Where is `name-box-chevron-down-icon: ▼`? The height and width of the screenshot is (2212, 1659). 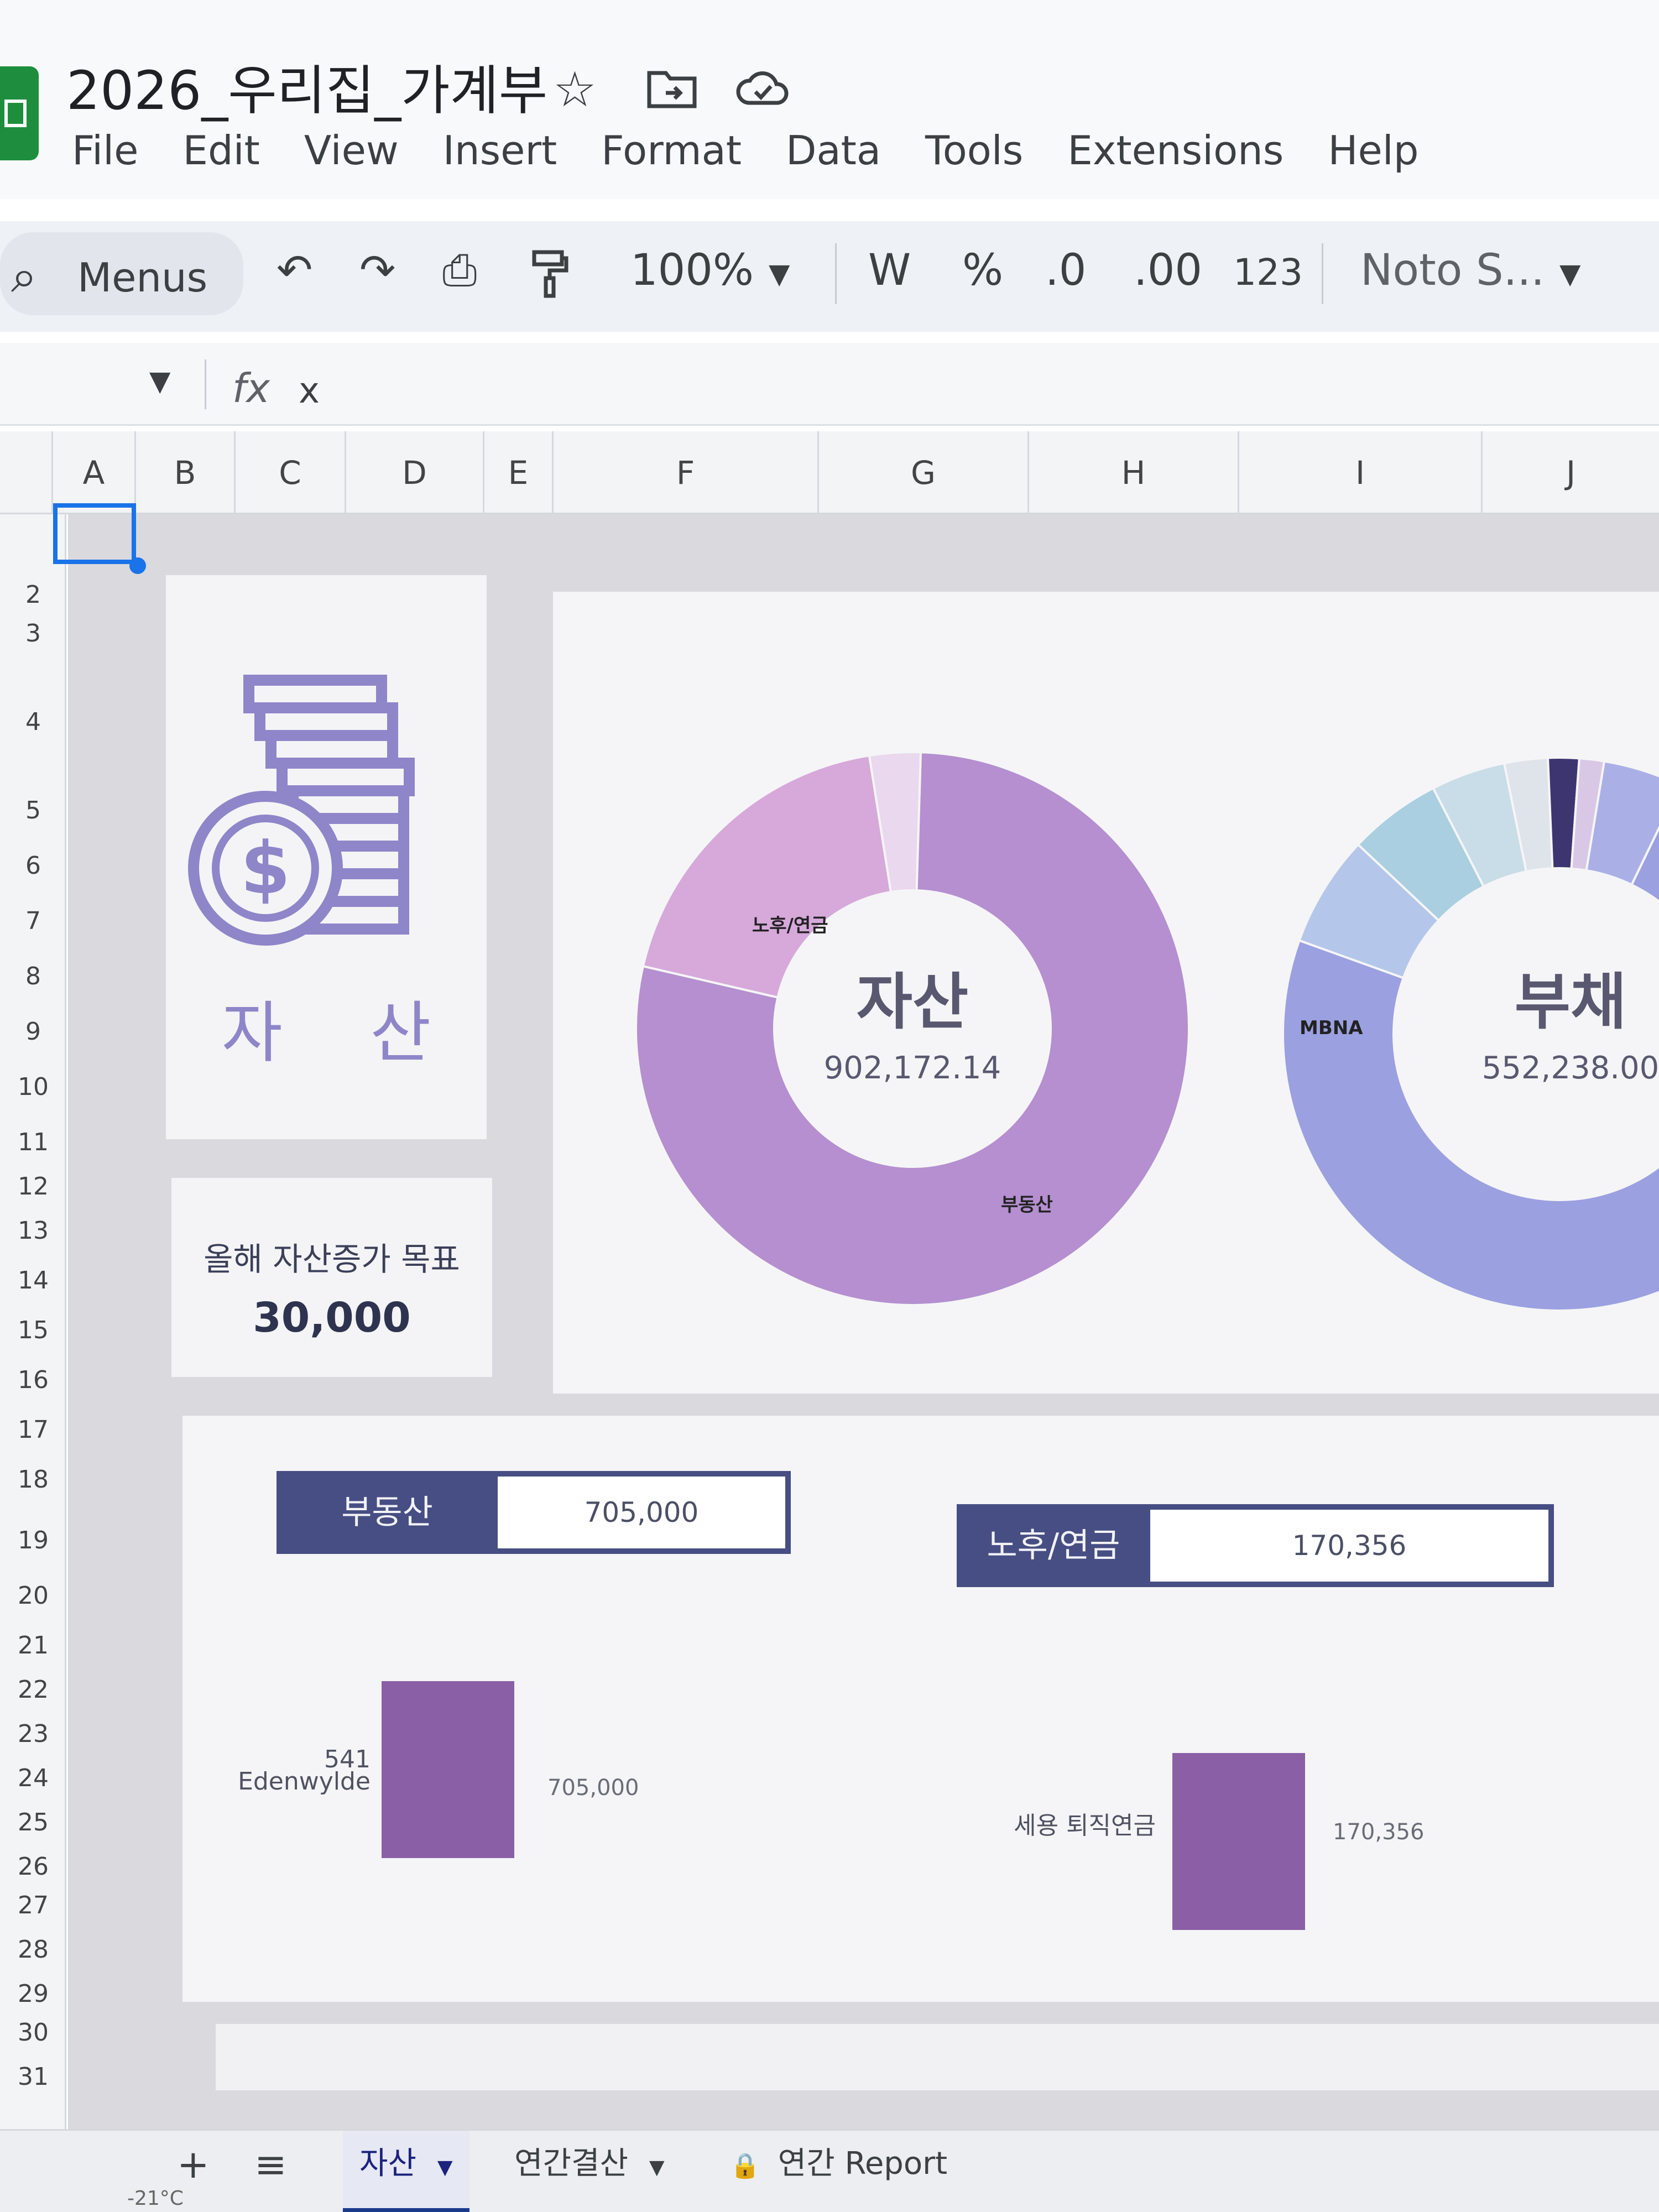
name-box-chevron-down-icon: ▼ is located at coordinates (160, 381).